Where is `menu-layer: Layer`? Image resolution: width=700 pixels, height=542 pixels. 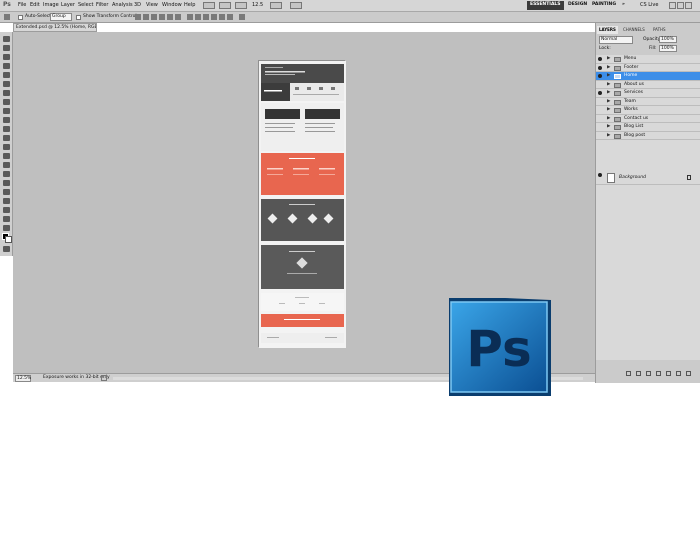
menu-layer: Layer is located at coordinates (68, 5).